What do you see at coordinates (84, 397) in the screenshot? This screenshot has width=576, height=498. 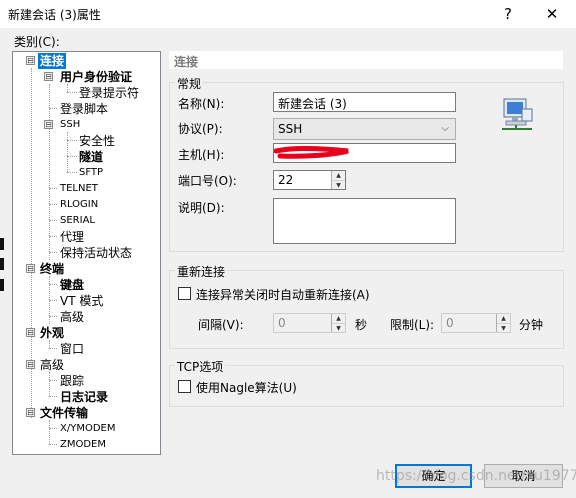 I see `tree-item-logging: 日志记录` at bounding box center [84, 397].